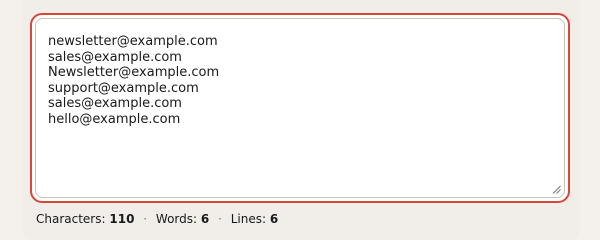 This screenshot has width=600, height=240. What do you see at coordinates (71, 219) in the screenshot?
I see `characters-label: Characters:` at bounding box center [71, 219].